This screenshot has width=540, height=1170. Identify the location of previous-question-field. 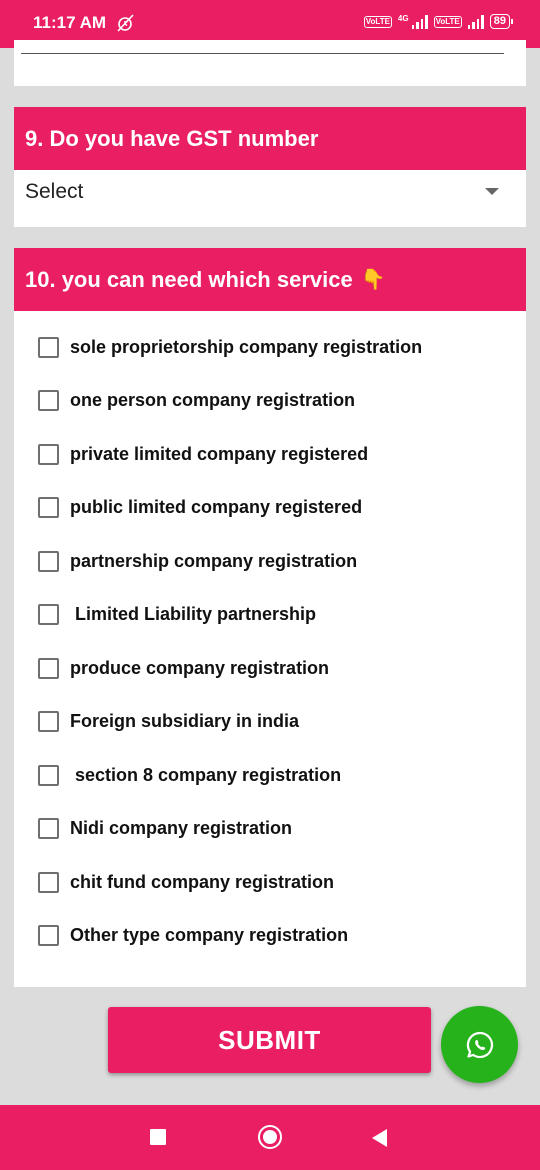
(270, 63).